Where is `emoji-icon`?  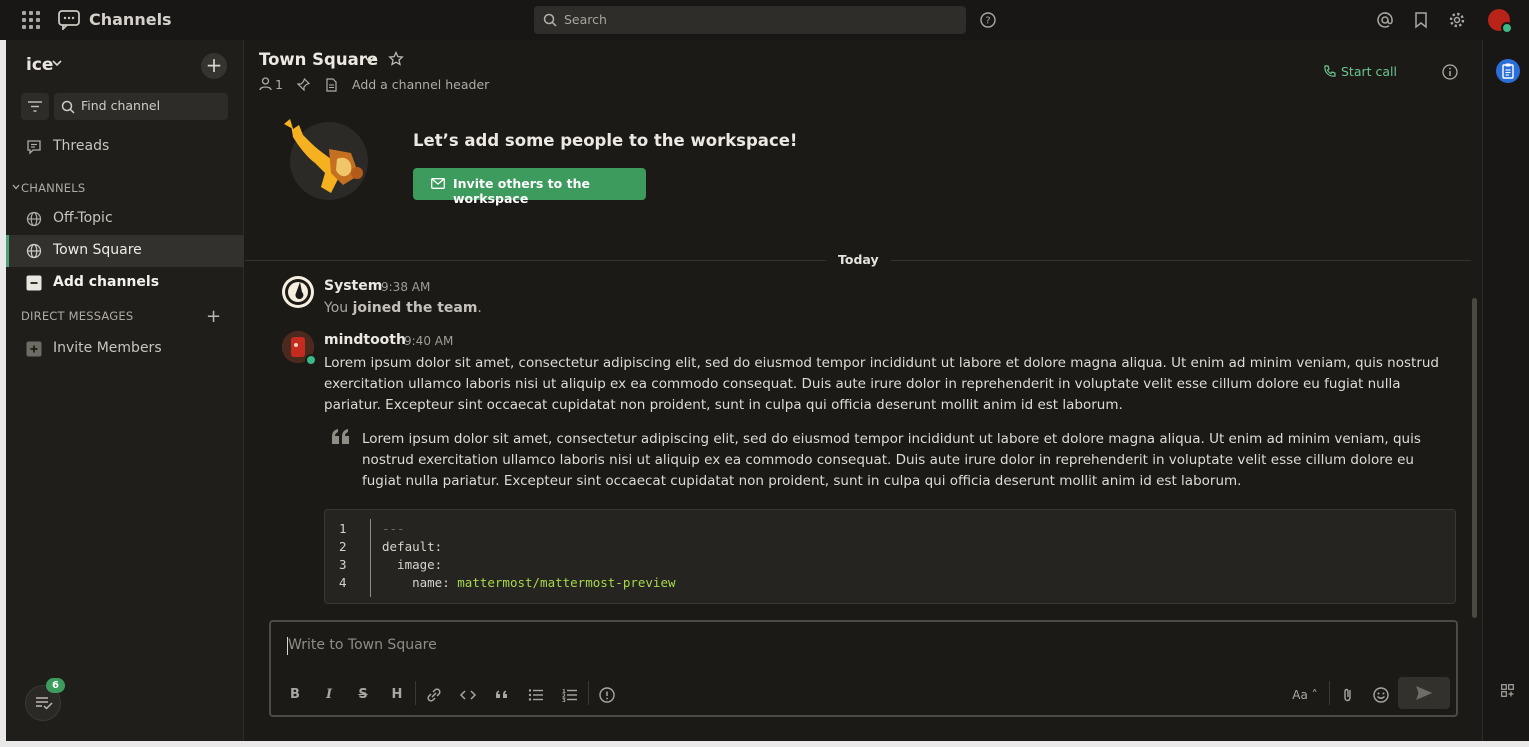
emoji-icon is located at coordinates (1381, 695).